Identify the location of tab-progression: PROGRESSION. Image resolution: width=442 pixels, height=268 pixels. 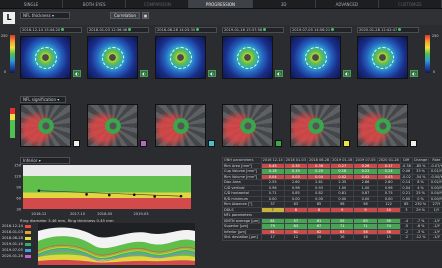
(221, 4).